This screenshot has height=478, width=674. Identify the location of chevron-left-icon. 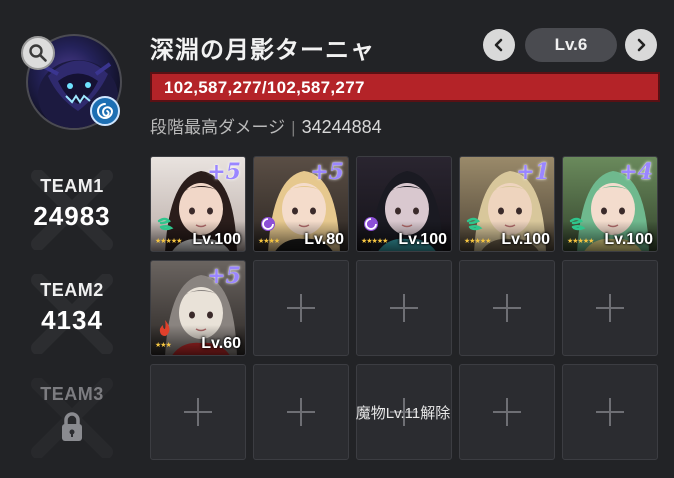
(499, 45).